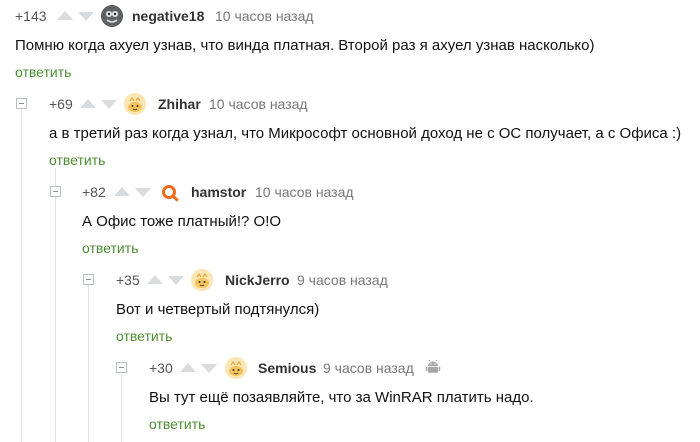 The width and height of the screenshot is (700, 442). Describe the element at coordinates (21, 103) in the screenshot. I see `collapse-toggle-zhihar` at that location.